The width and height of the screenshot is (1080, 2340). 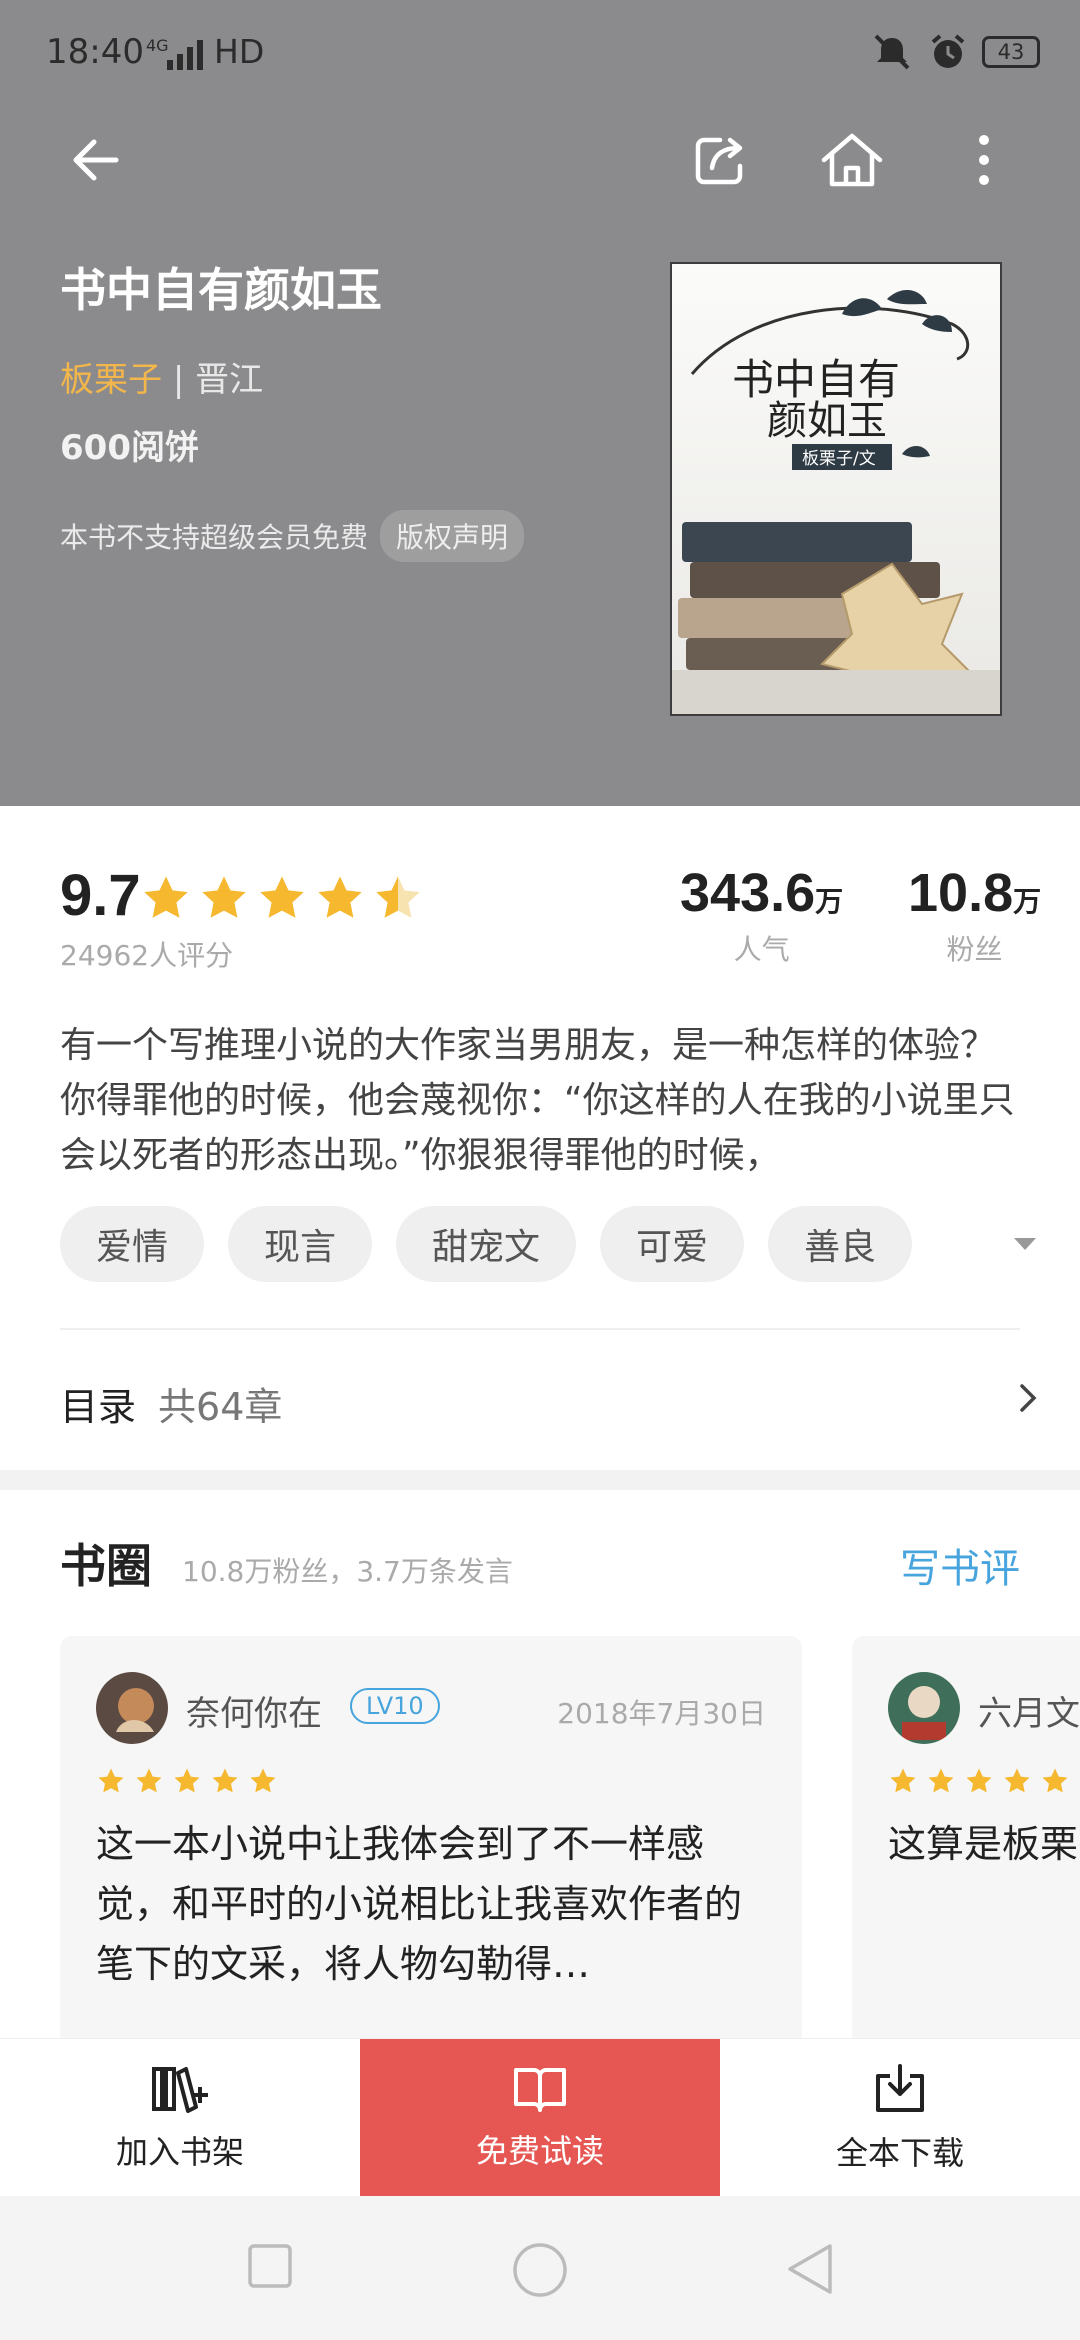 I want to click on popularity-stat: 343.6万 人气, so click(x=761, y=915).